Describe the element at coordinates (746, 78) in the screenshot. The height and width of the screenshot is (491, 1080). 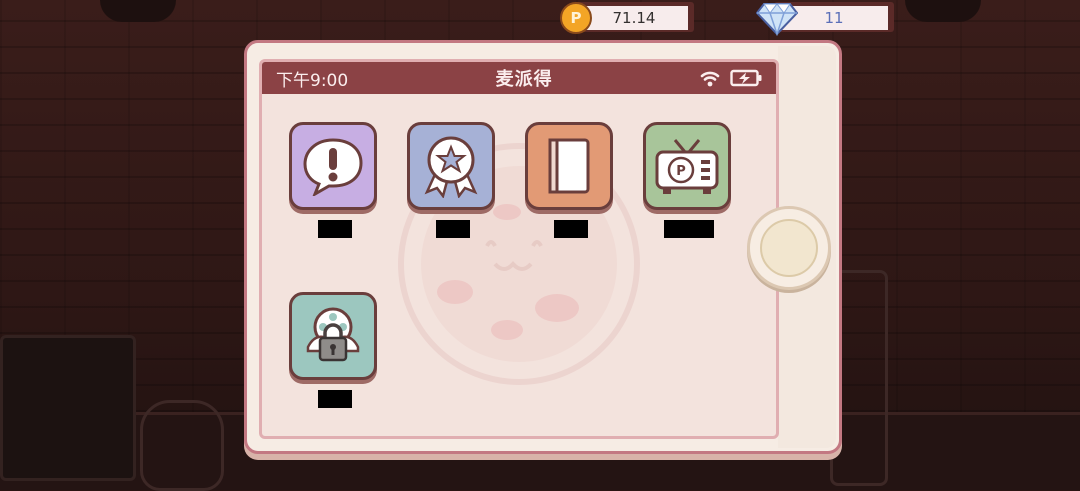
I see `battery-charging-icon` at that location.